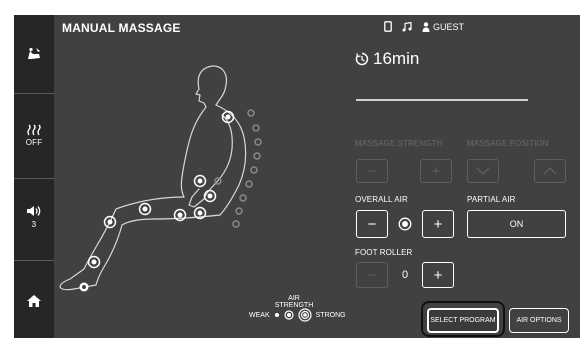  I want to click on user-icon, so click(426, 26).